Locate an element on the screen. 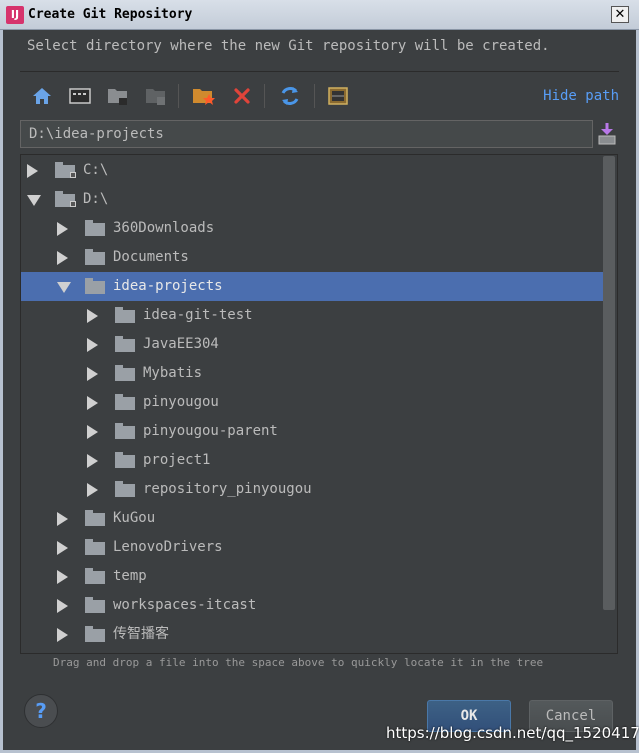 This screenshot has height=753, width=639. intellij-app-icon: IJ is located at coordinates (15, 15).